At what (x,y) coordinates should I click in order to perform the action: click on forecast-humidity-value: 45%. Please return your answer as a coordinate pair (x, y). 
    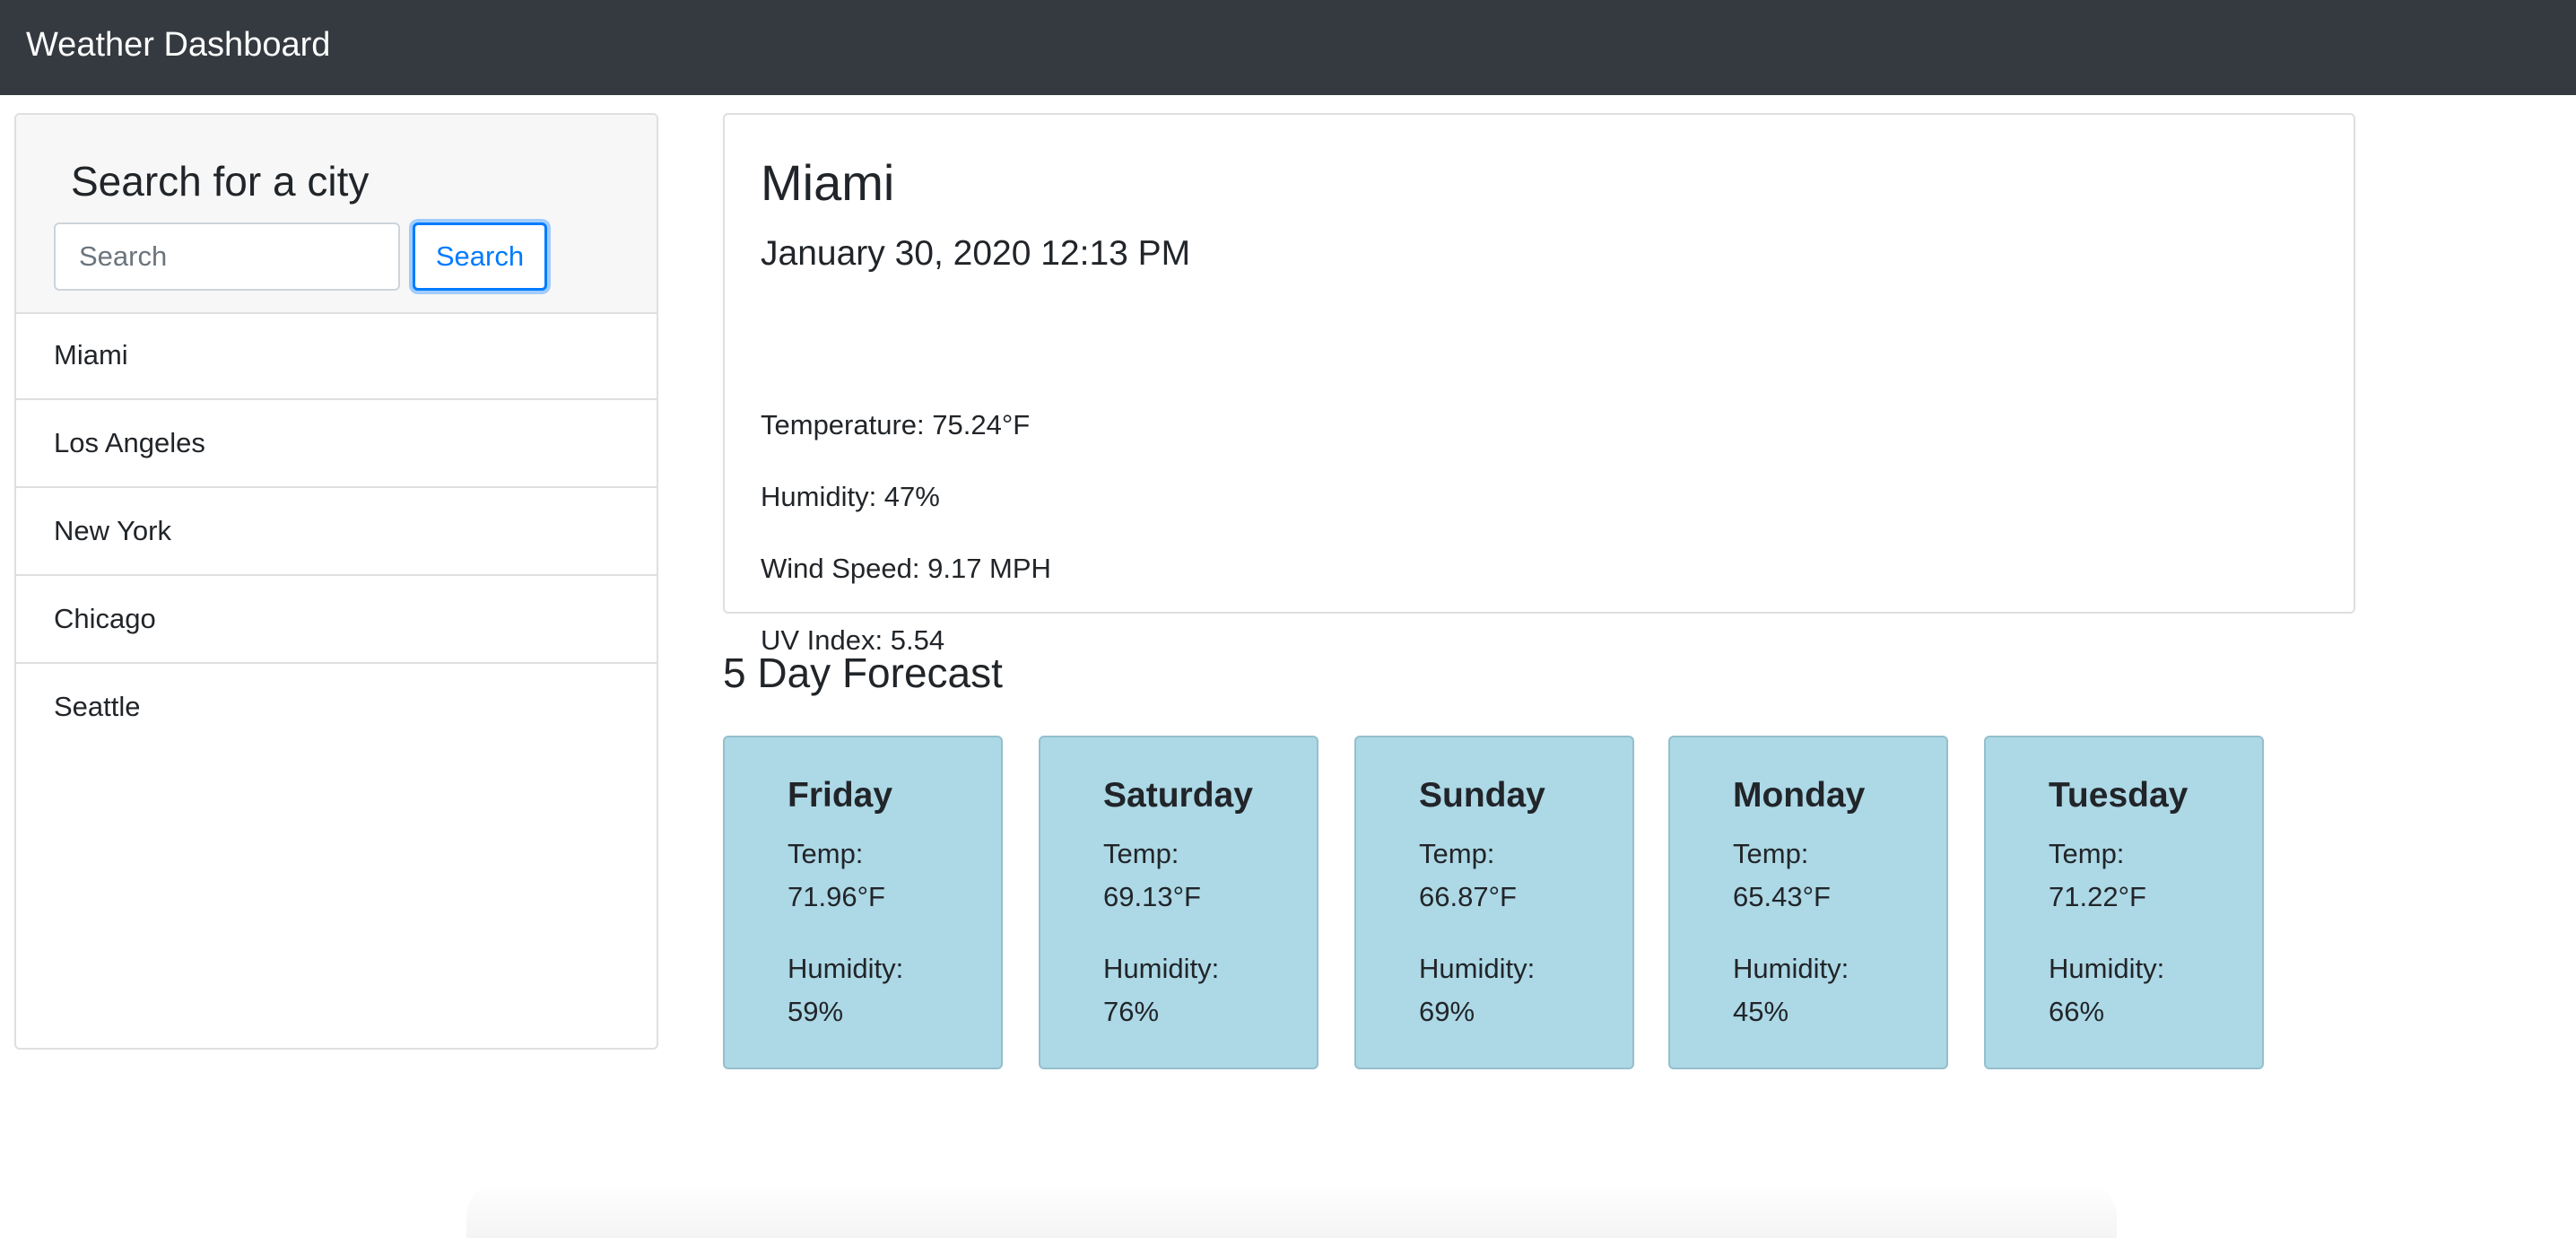
    Looking at the image, I should click on (1761, 1011).